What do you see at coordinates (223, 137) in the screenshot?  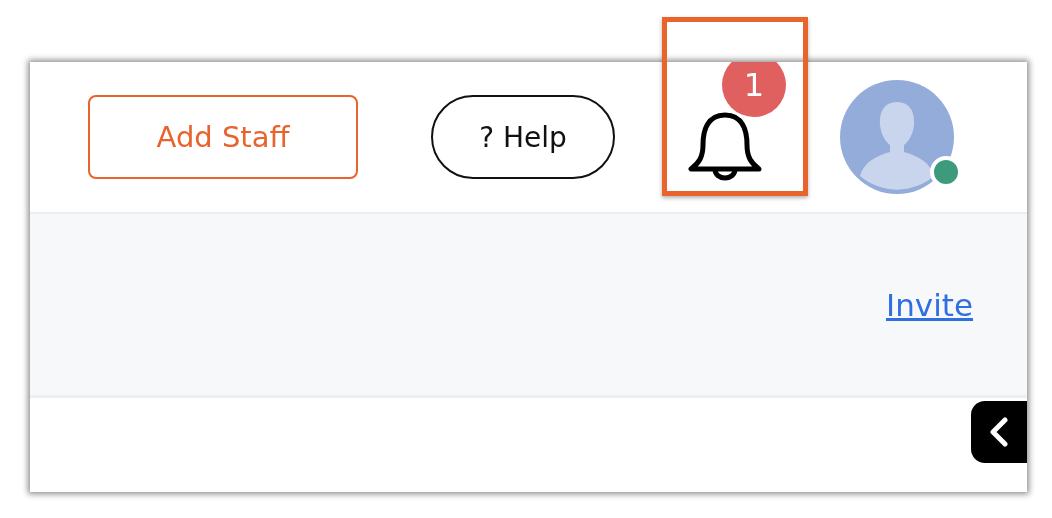 I see `add-staff-button: Add Staff` at bounding box center [223, 137].